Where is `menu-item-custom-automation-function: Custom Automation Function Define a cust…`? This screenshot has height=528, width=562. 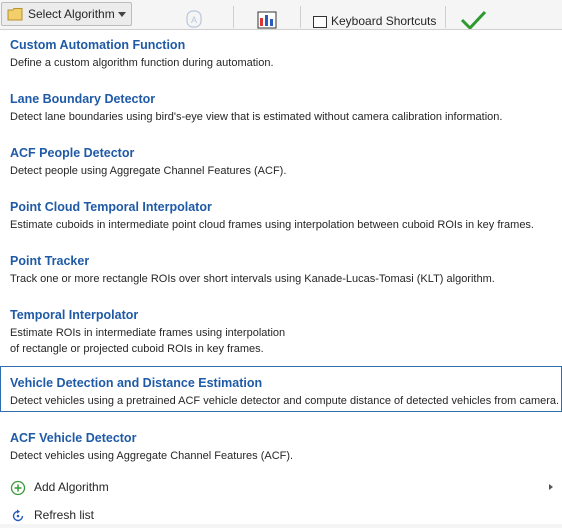 menu-item-custom-automation-function: Custom Automation Function Define a cust… is located at coordinates (281, 57).